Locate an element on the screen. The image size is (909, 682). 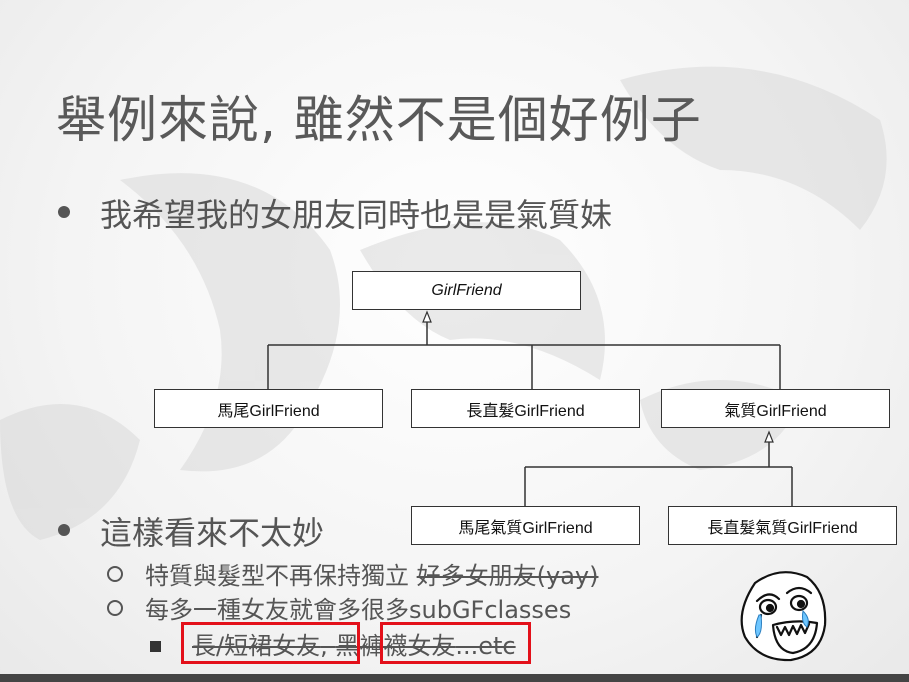
uml-class-label: 長直髮氣質GirlFriend is located at coordinates (782, 528).